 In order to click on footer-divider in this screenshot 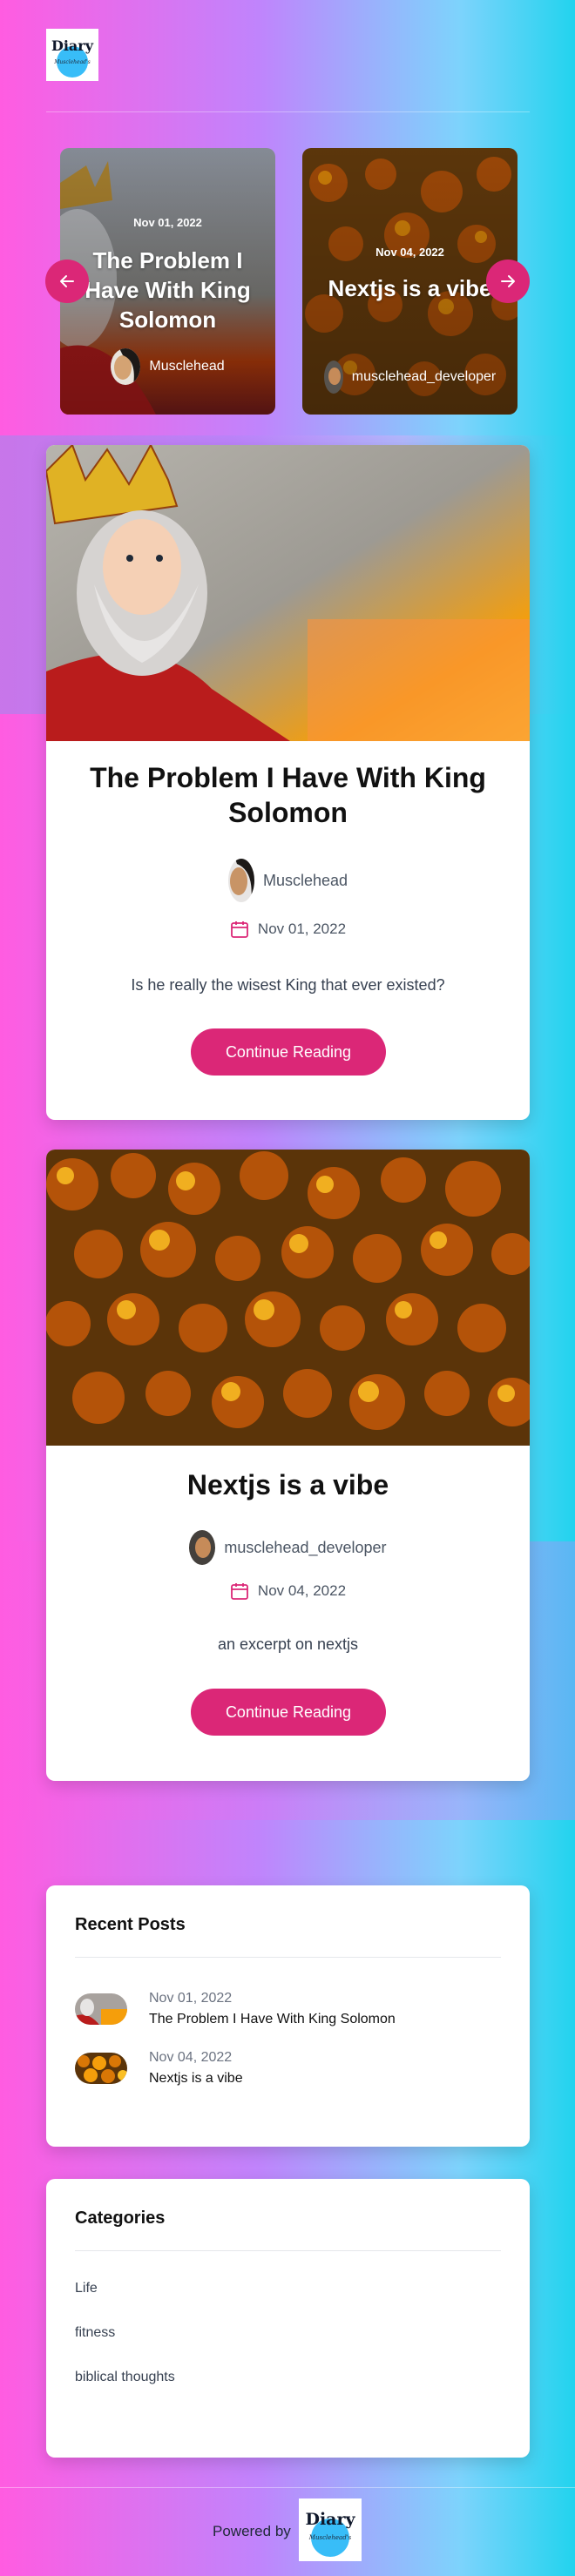, I will do `click(287, 2488)`.